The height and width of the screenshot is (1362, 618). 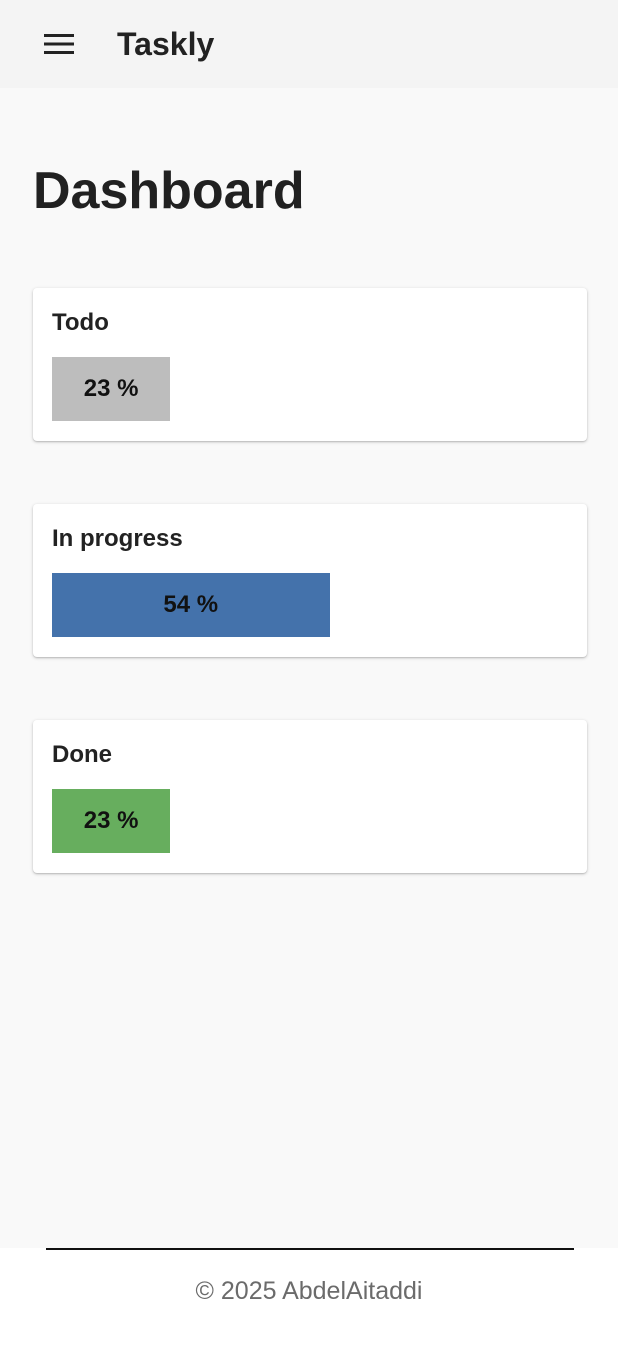 I want to click on in-progress-progress-bar: 54 %, so click(x=191, y=605).